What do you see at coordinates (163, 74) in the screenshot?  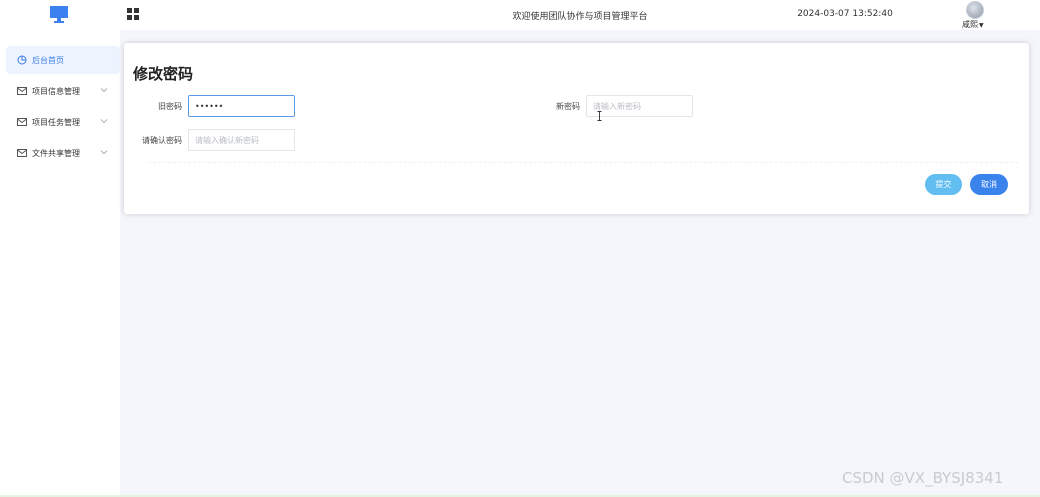 I see `page-title: 修改密码` at bounding box center [163, 74].